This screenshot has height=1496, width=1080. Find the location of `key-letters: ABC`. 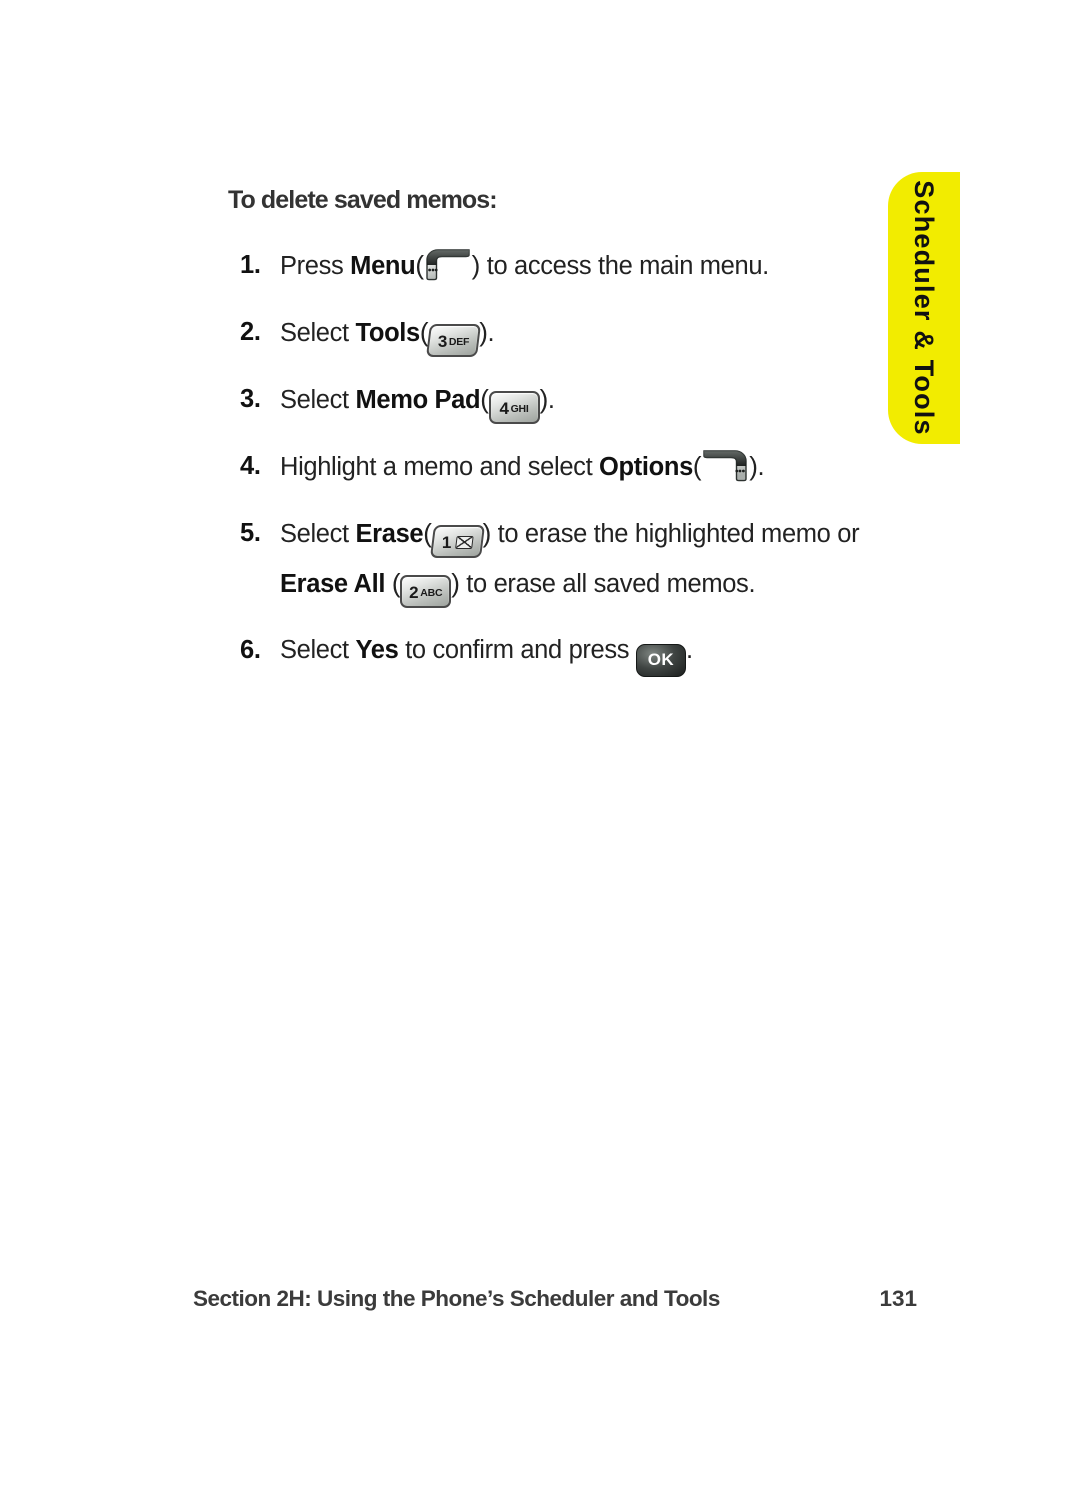

key-letters: ABC is located at coordinates (431, 593).